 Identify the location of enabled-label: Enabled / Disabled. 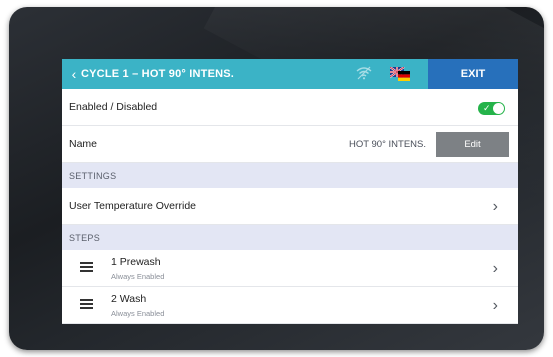
(113, 107).